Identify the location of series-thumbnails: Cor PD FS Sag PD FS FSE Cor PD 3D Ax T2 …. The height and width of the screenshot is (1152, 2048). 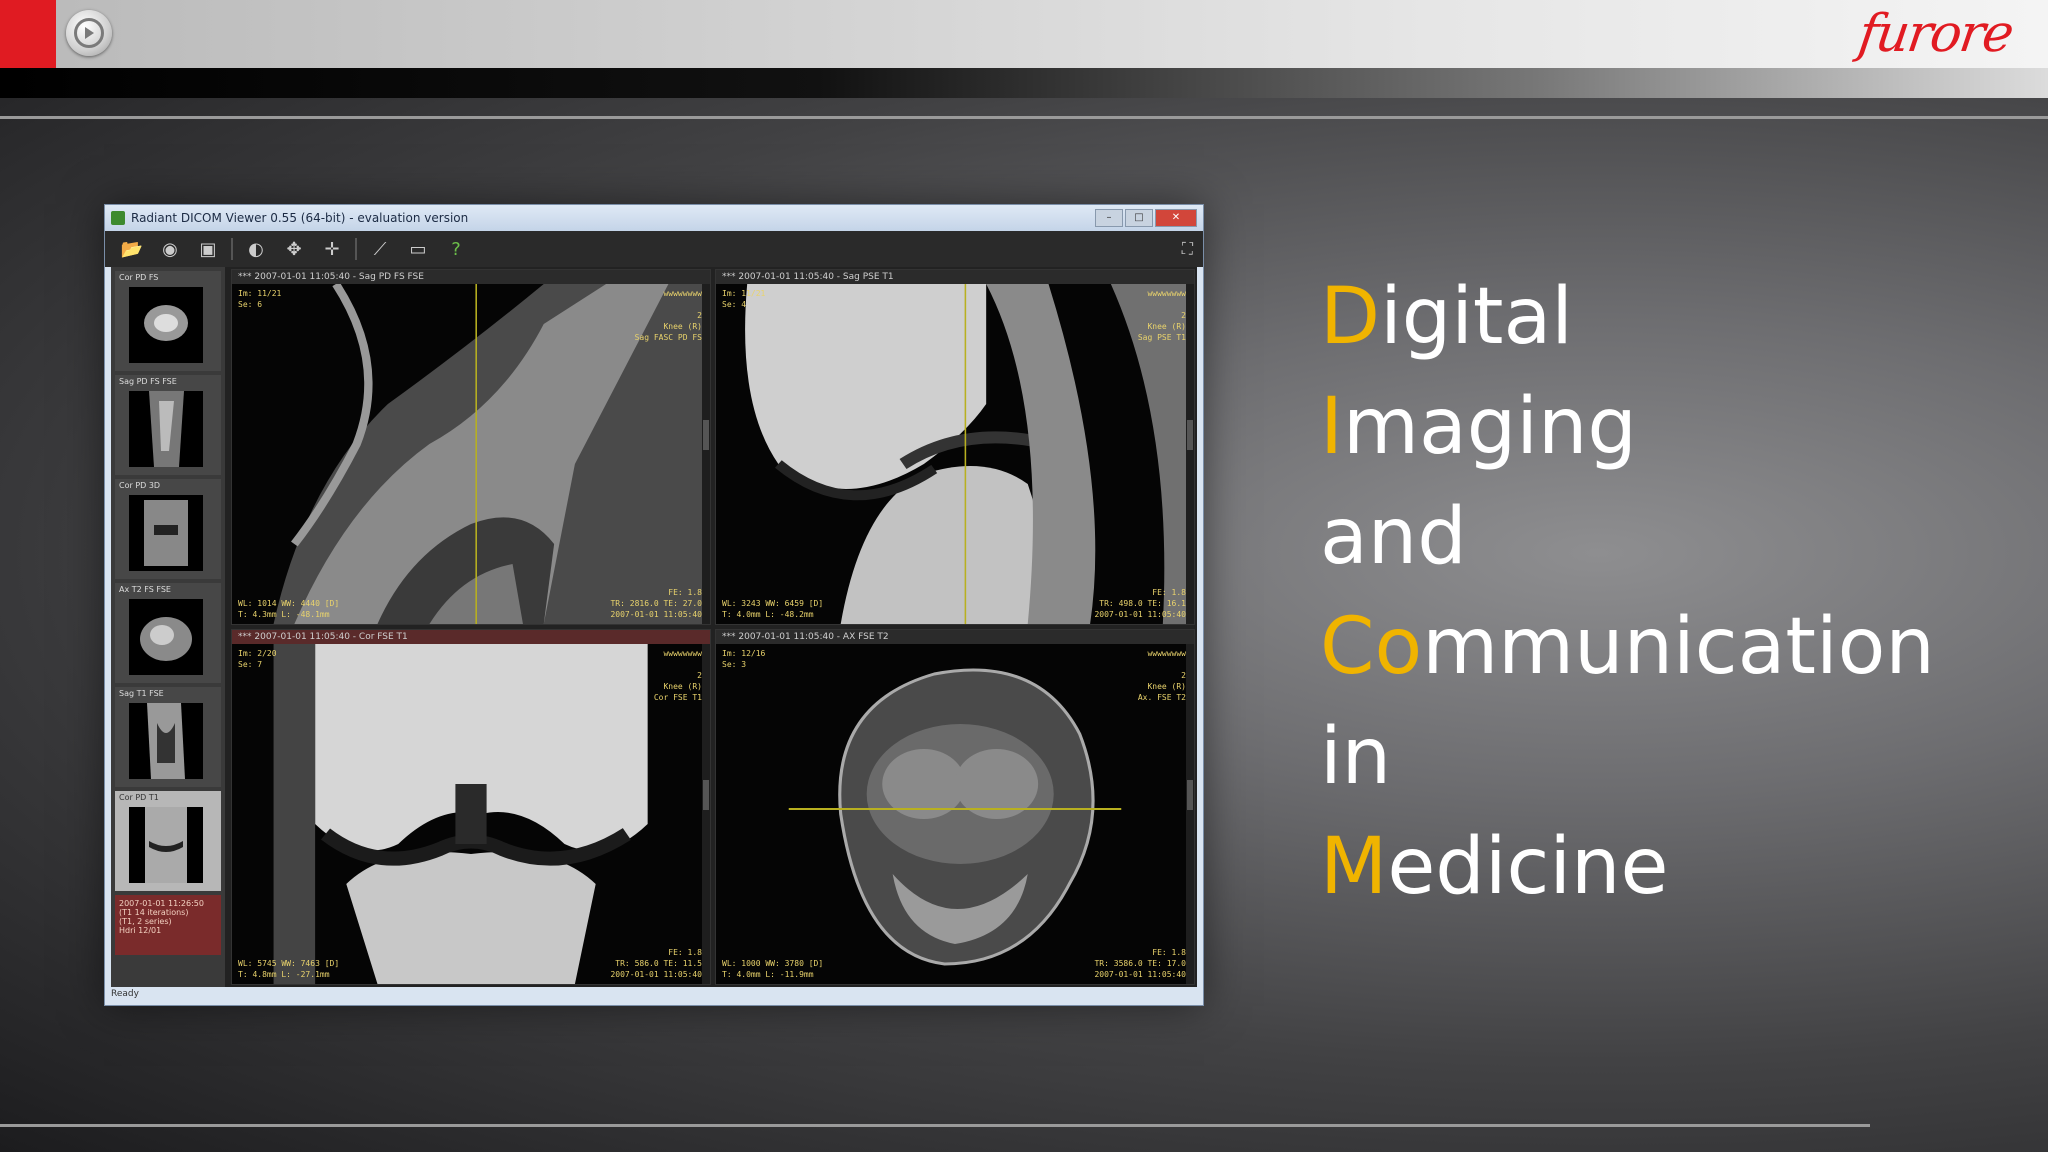
(168, 627).